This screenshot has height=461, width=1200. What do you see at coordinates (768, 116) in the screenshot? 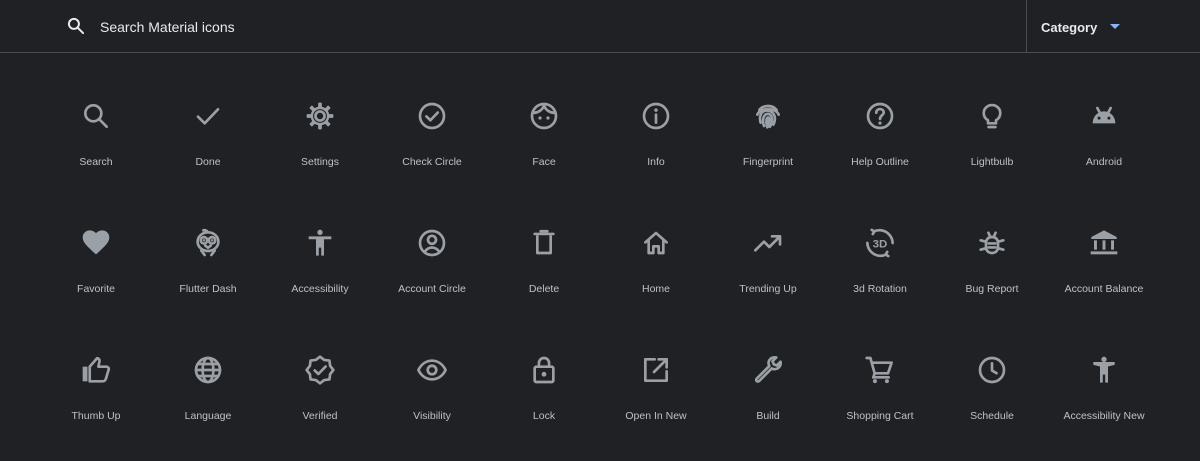
I see `fingerprint-icon` at bounding box center [768, 116].